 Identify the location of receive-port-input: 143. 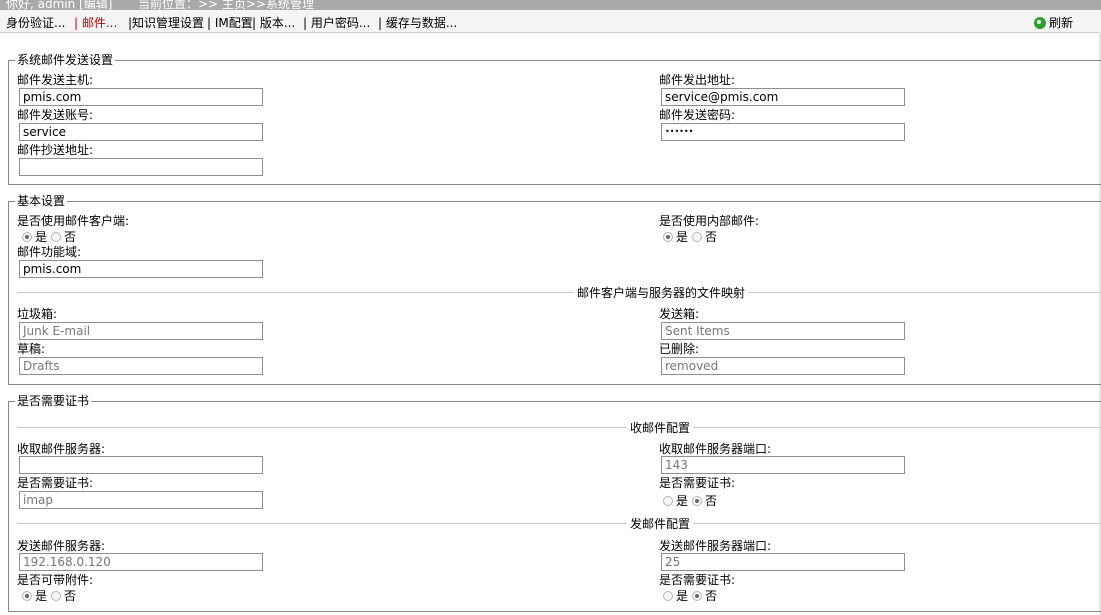
(783, 465).